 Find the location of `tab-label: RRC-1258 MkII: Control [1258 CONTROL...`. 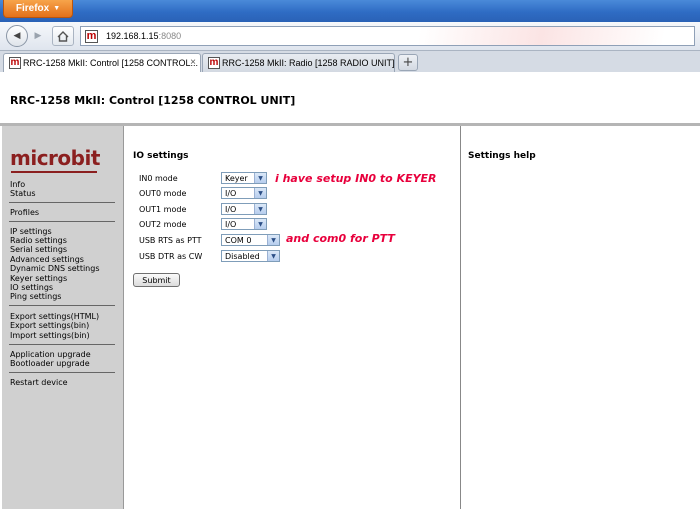

tab-label: RRC-1258 MkII: Control [1258 CONTROL... is located at coordinates (111, 63).